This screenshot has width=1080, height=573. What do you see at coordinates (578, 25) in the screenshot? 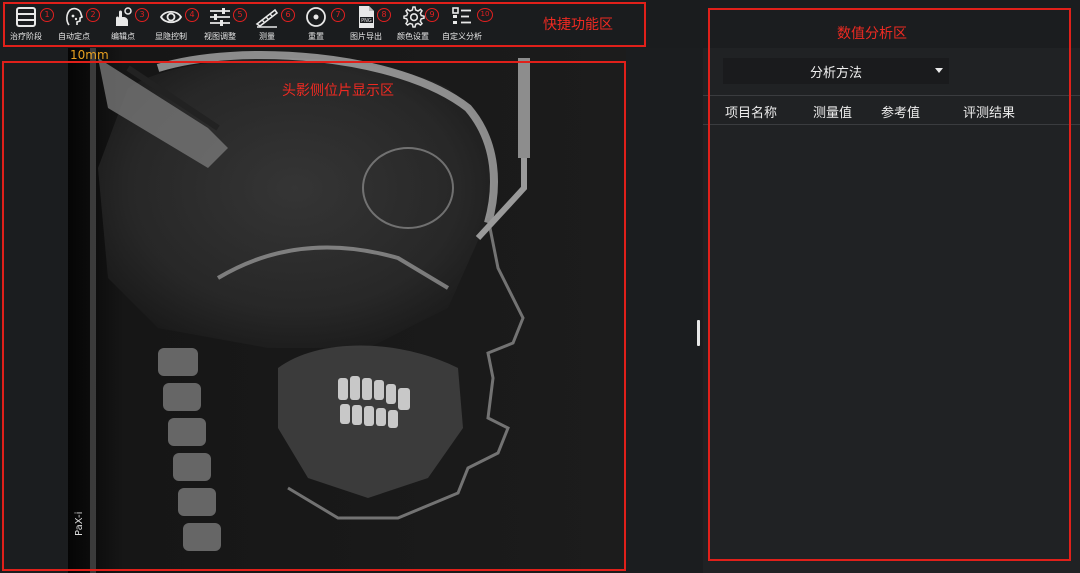
I see `toolbar-area-annotation: 快捷功能区` at bounding box center [578, 25].